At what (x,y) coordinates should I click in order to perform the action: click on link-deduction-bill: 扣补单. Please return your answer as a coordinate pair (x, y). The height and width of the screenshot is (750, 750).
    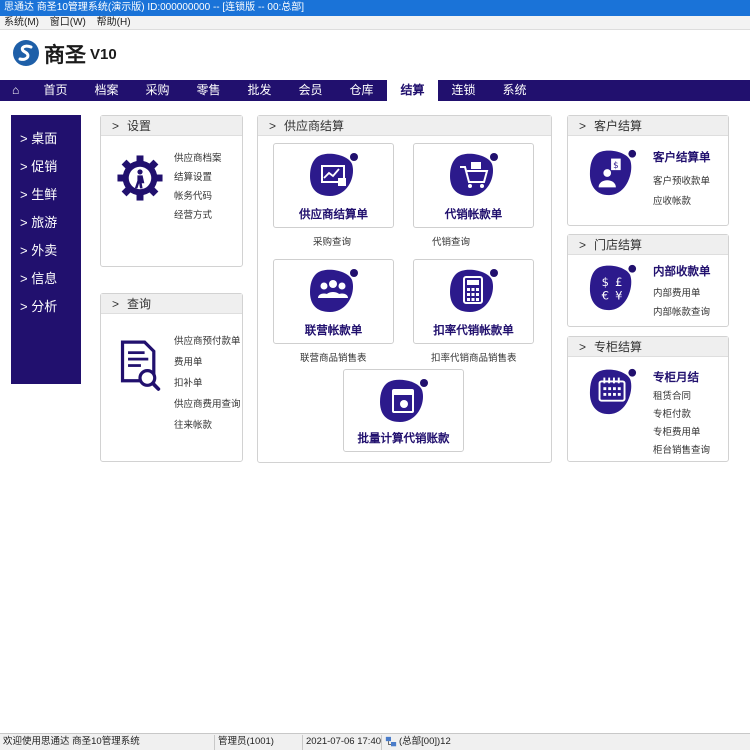
    Looking at the image, I should click on (207, 383).